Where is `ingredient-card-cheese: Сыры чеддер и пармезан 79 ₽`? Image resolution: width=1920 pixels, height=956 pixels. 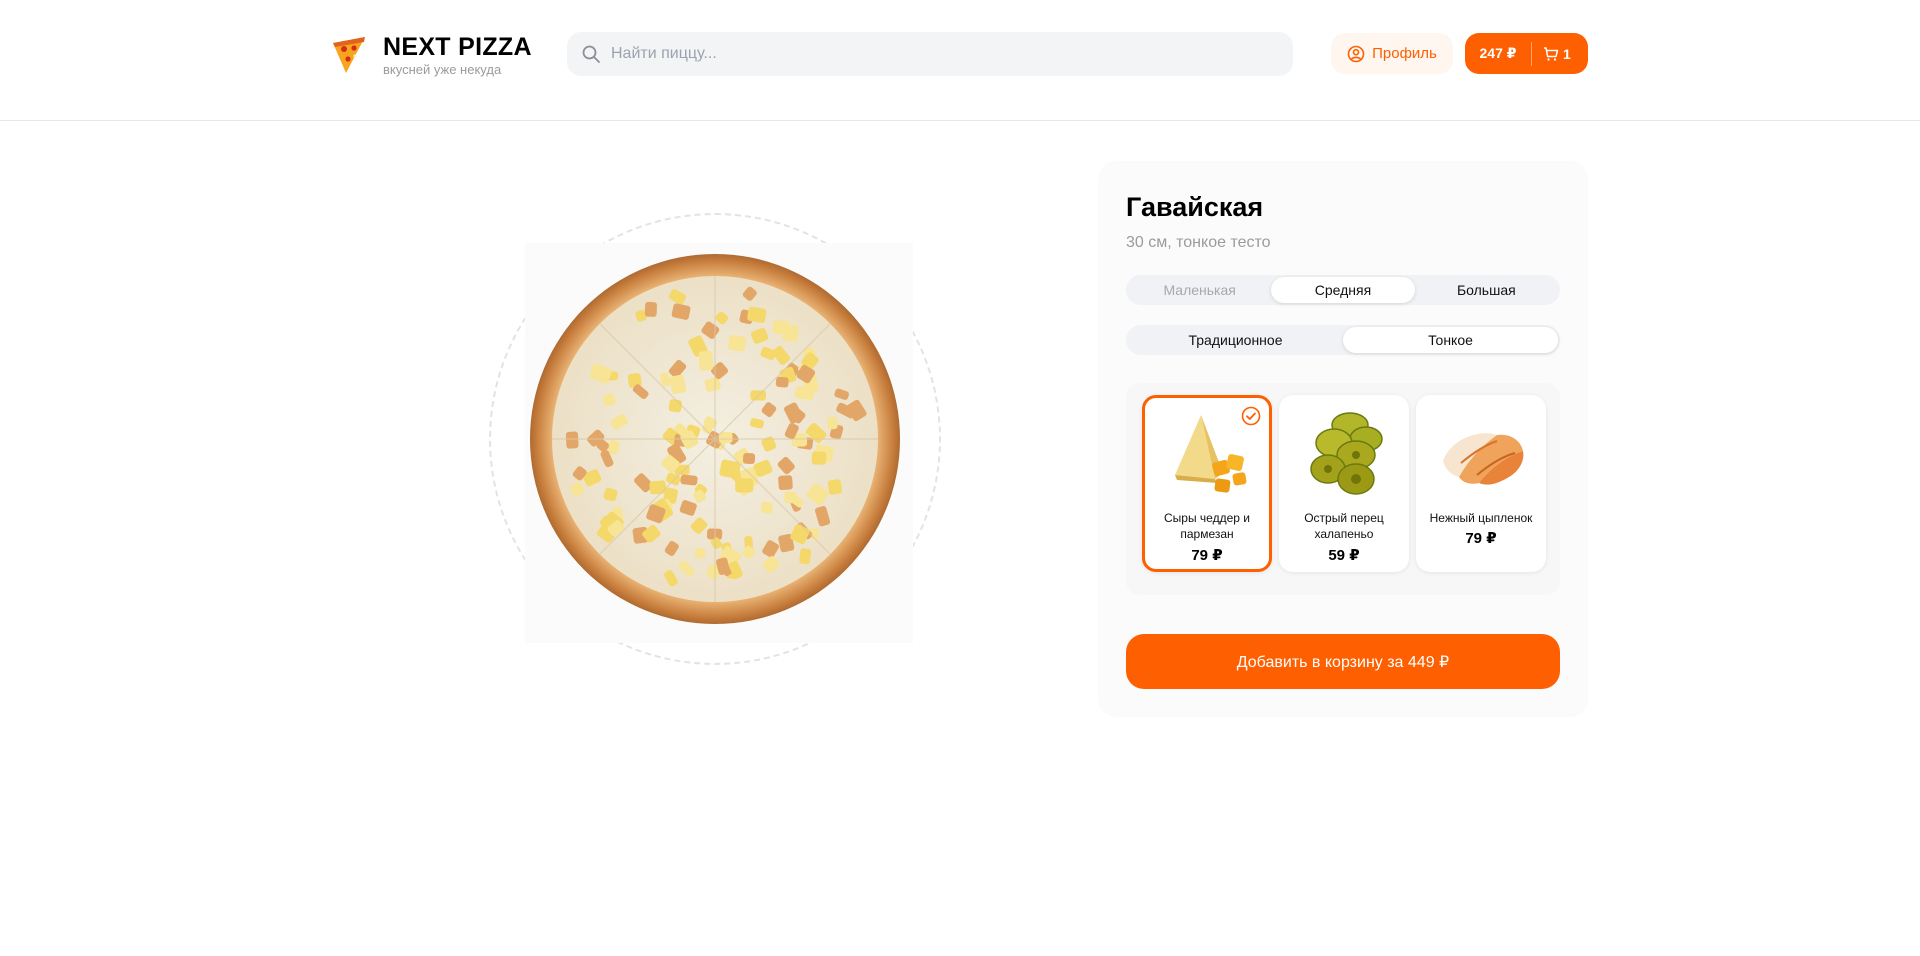
ingredient-card-cheese: Сыры чеддер и пармезан 79 ₽ is located at coordinates (1207, 483).